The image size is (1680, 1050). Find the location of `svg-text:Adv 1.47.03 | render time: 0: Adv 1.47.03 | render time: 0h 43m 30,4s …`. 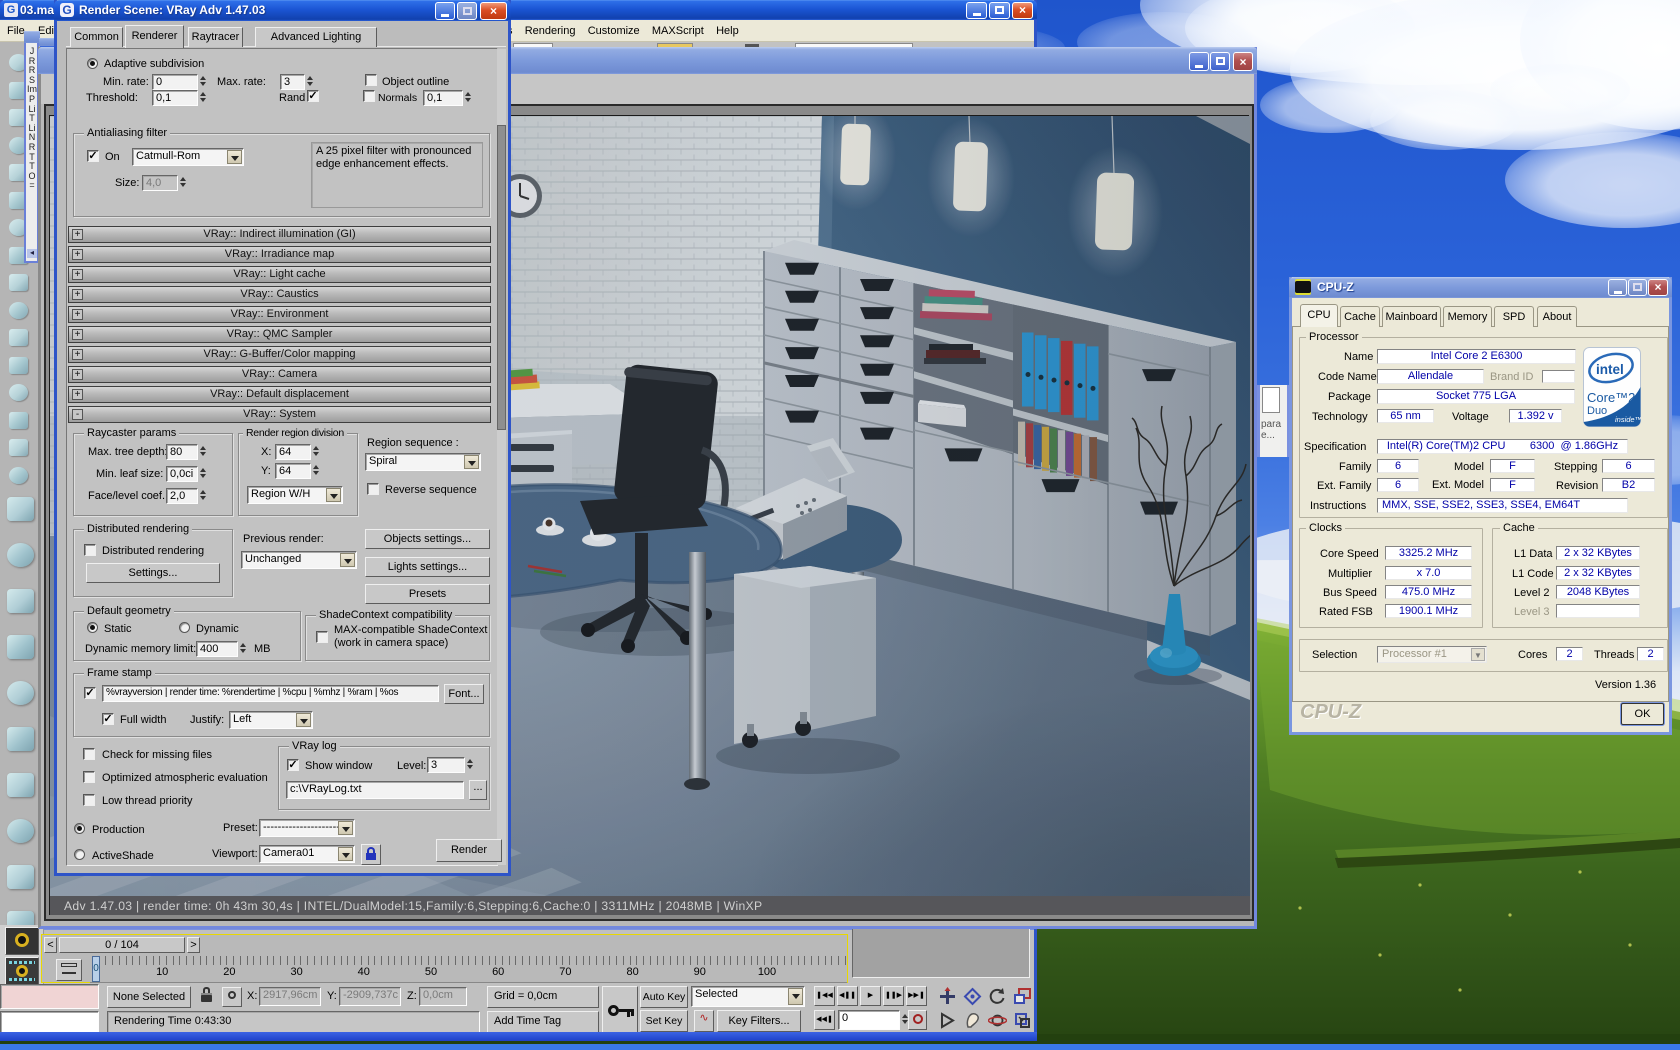

svg-text:Adv 1.47.03 | render time: 0: Adv 1.47.03 | render time: 0h 43m 30,4s … is located at coordinates (413, 906).